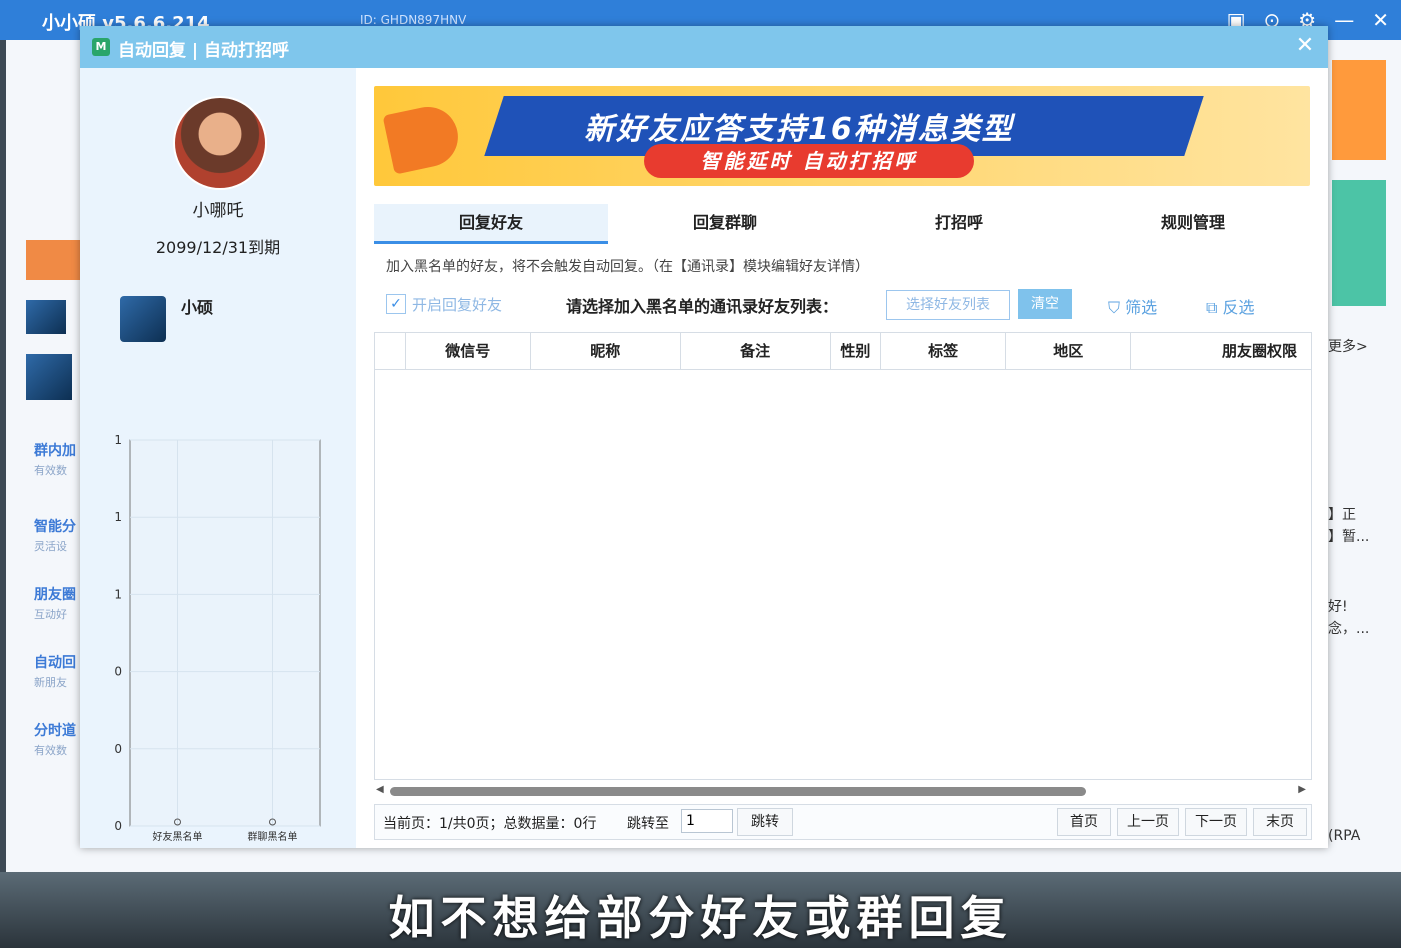 The height and width of the screenshot is (948, 1401). Describe the element at coordinates (491, 224) in the screenshot. I see `tab-reply-friends: 回复好友` at that location.